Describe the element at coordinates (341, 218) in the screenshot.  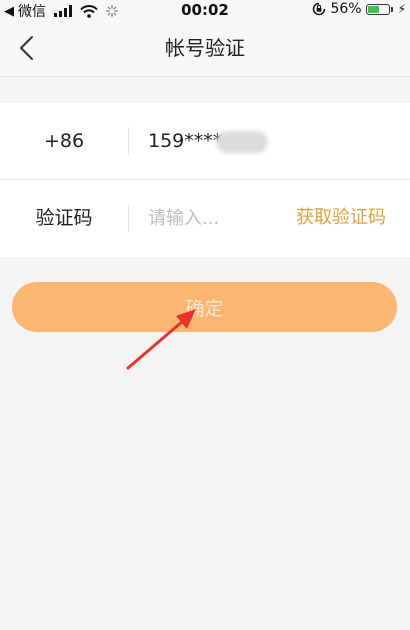
I see `get-verification-code-button: 获取验证码` at that location.